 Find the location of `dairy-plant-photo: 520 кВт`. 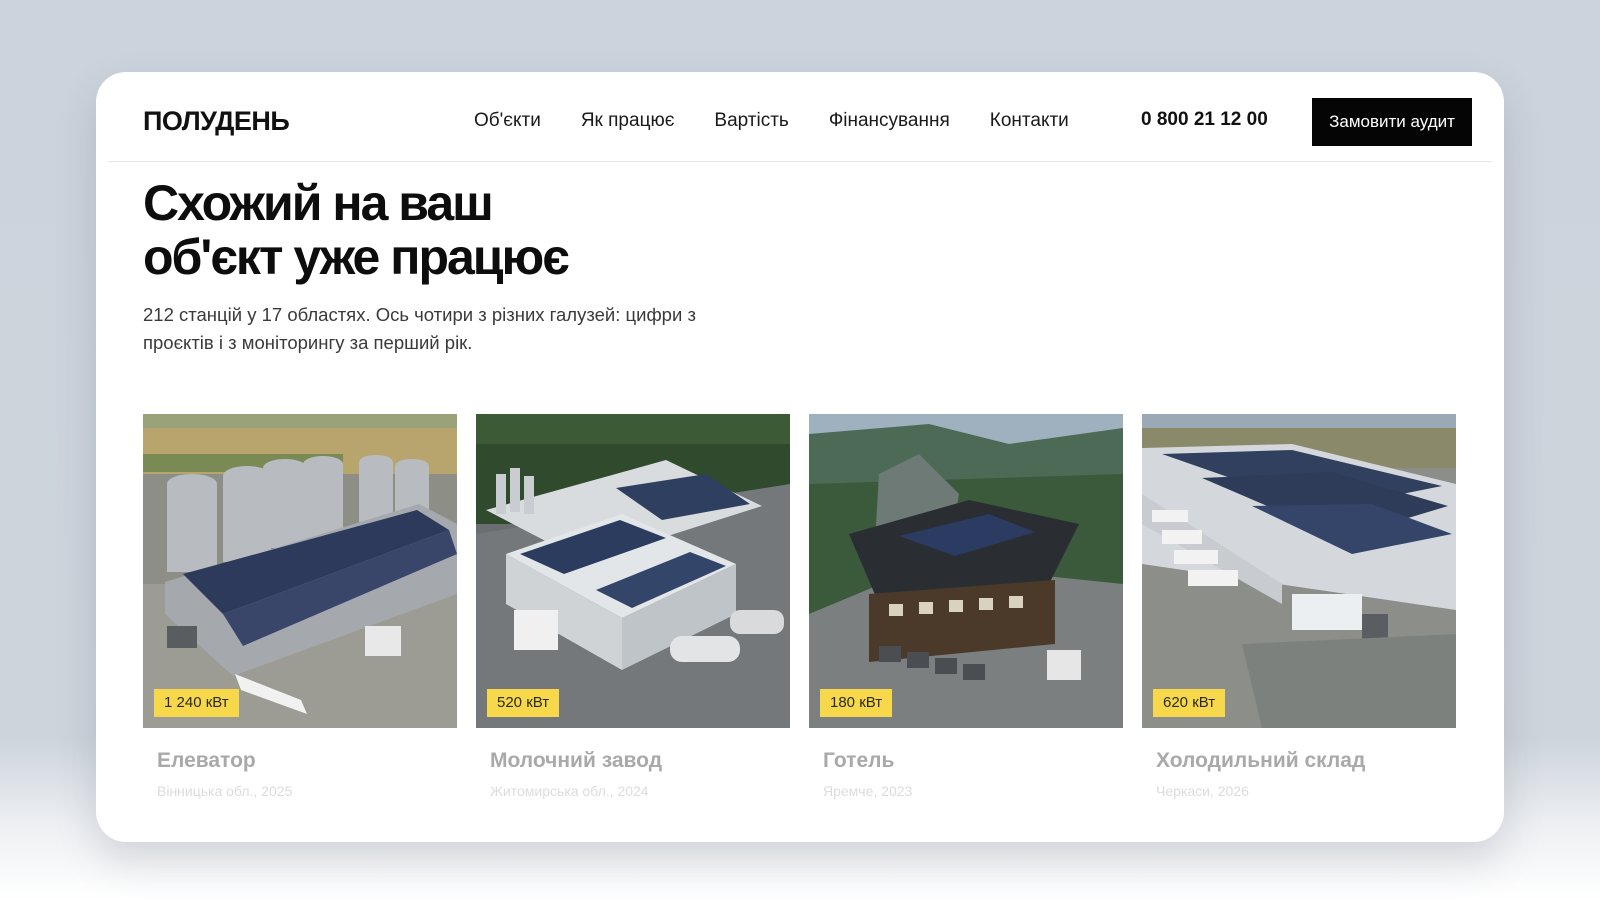

dairy-plant-photo: 520 кВт is located at coordinates (633, 571).